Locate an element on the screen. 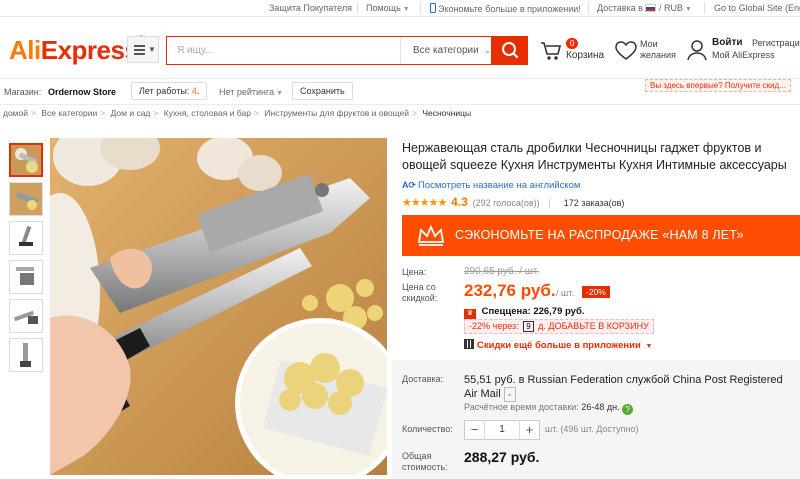  save-store-button: Сохранить is located at coordinates (322, 91).